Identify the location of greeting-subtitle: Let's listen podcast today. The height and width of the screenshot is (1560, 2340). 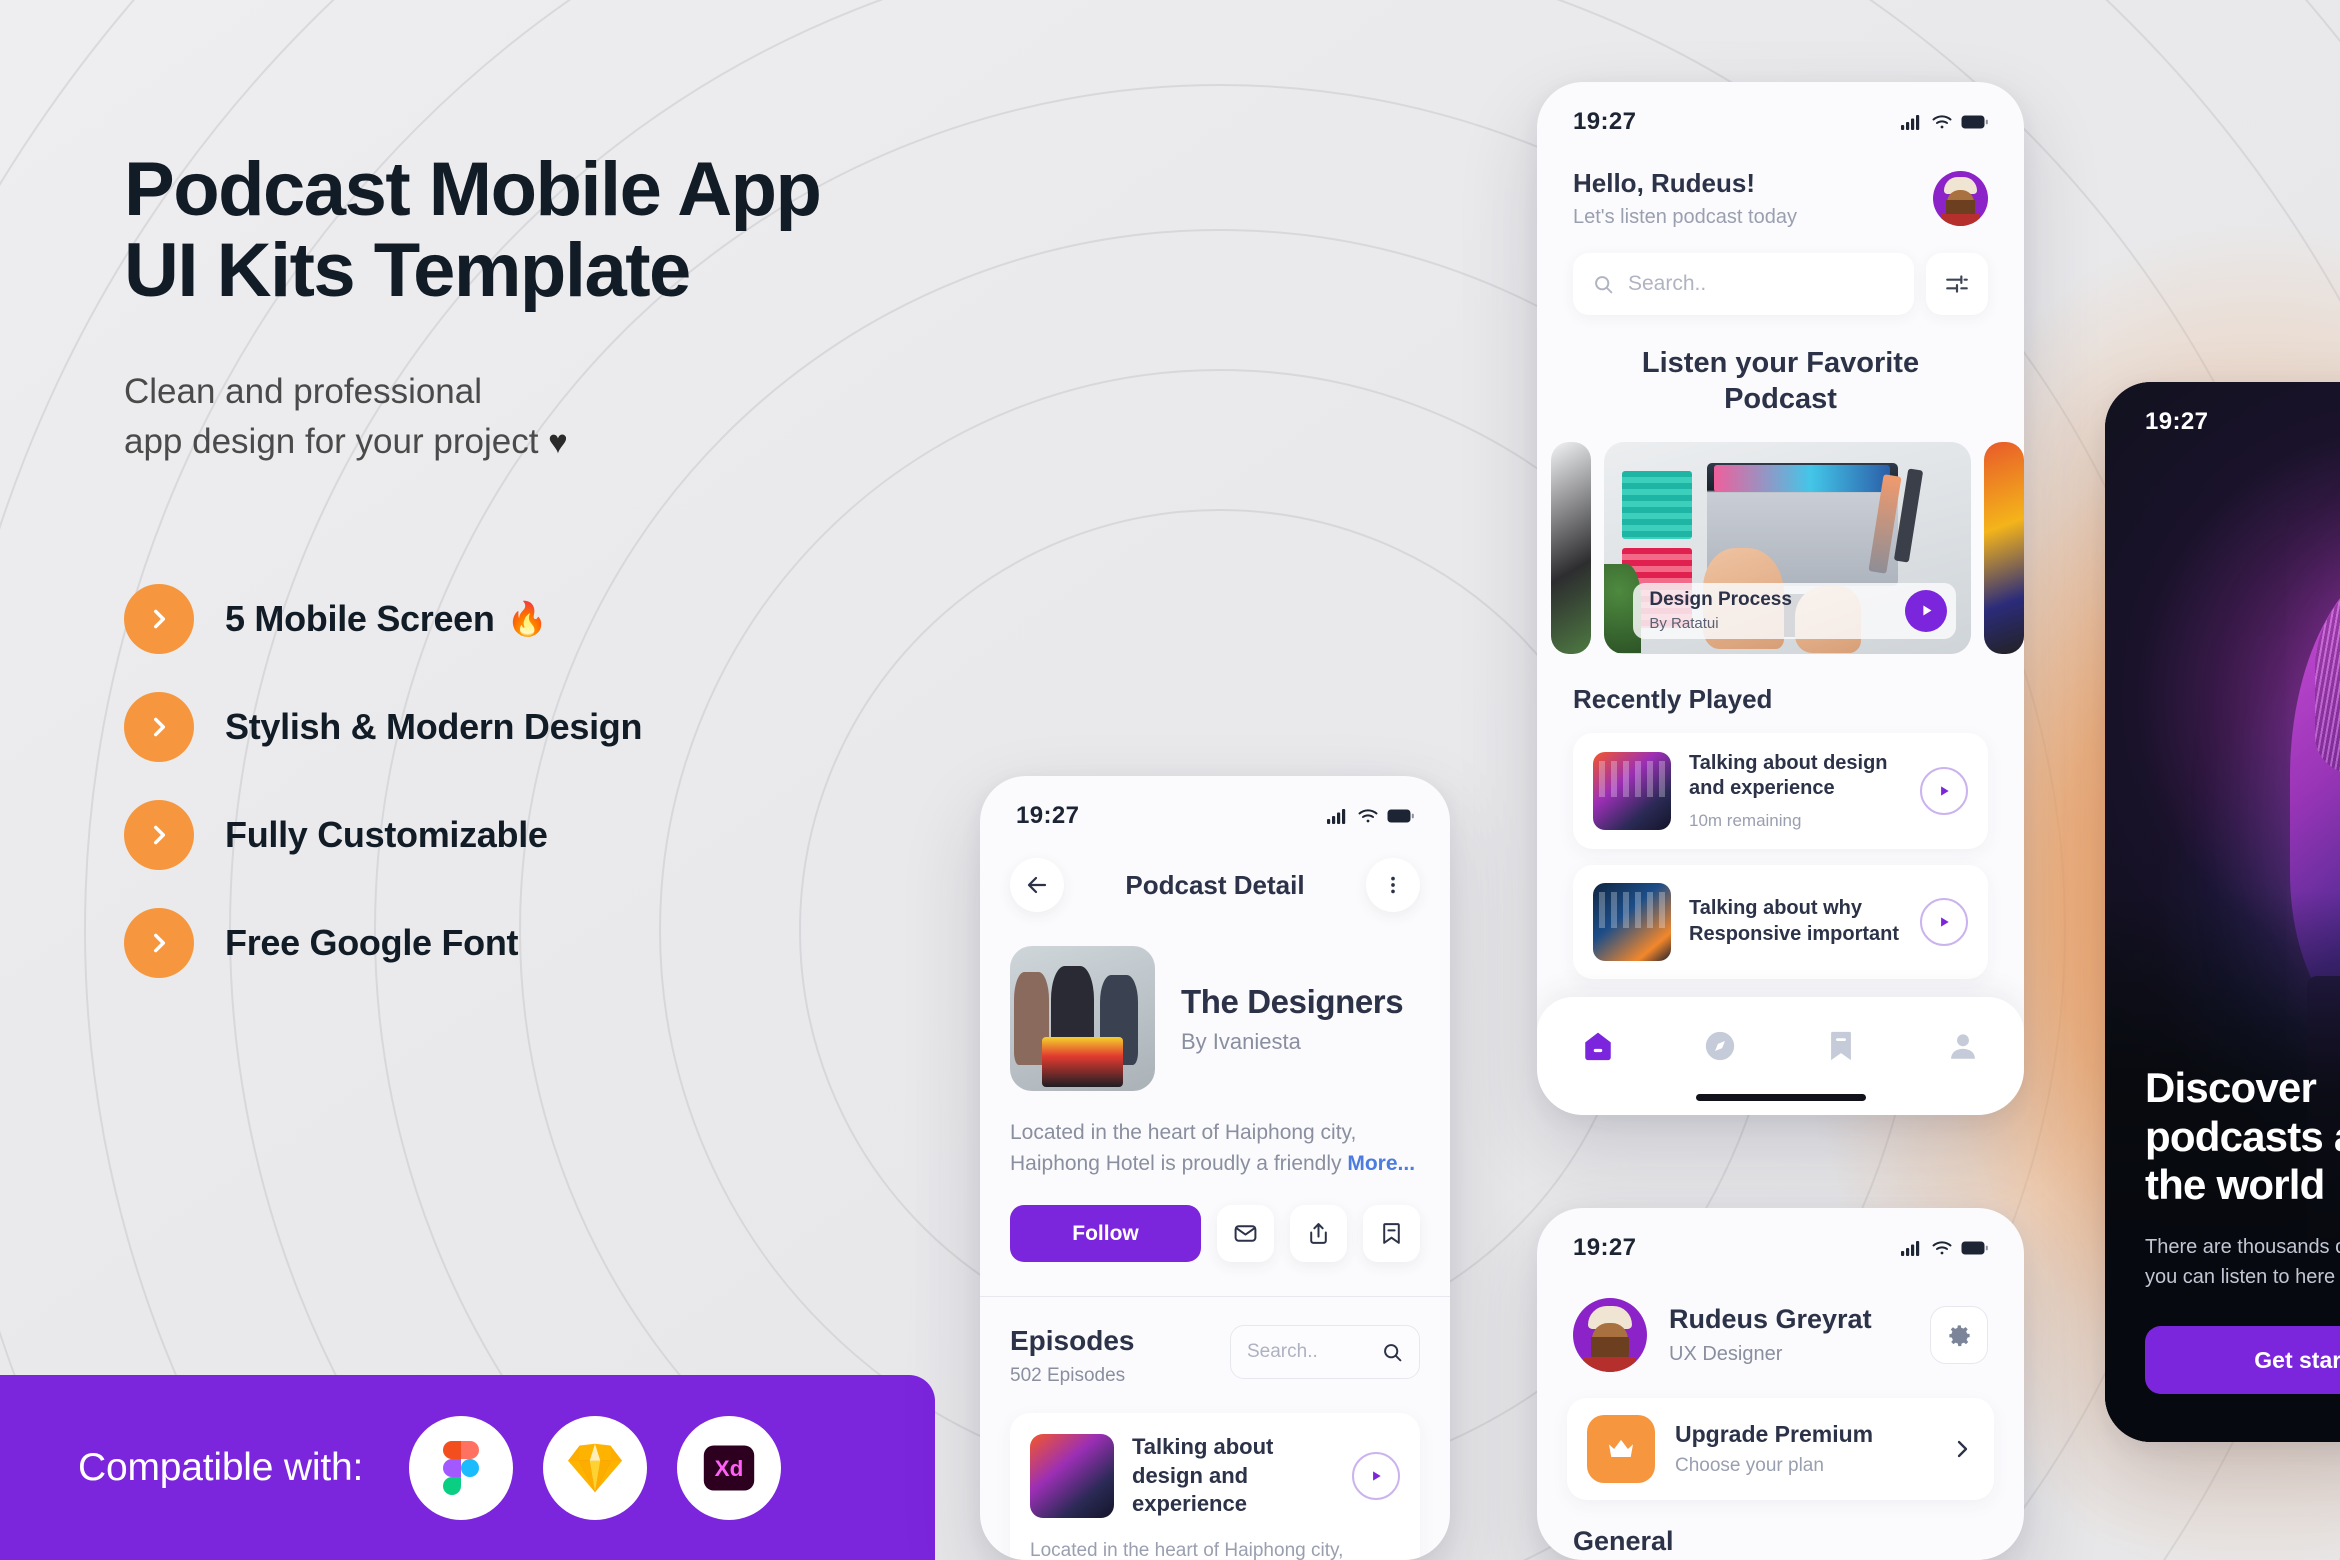
(1685, 217).